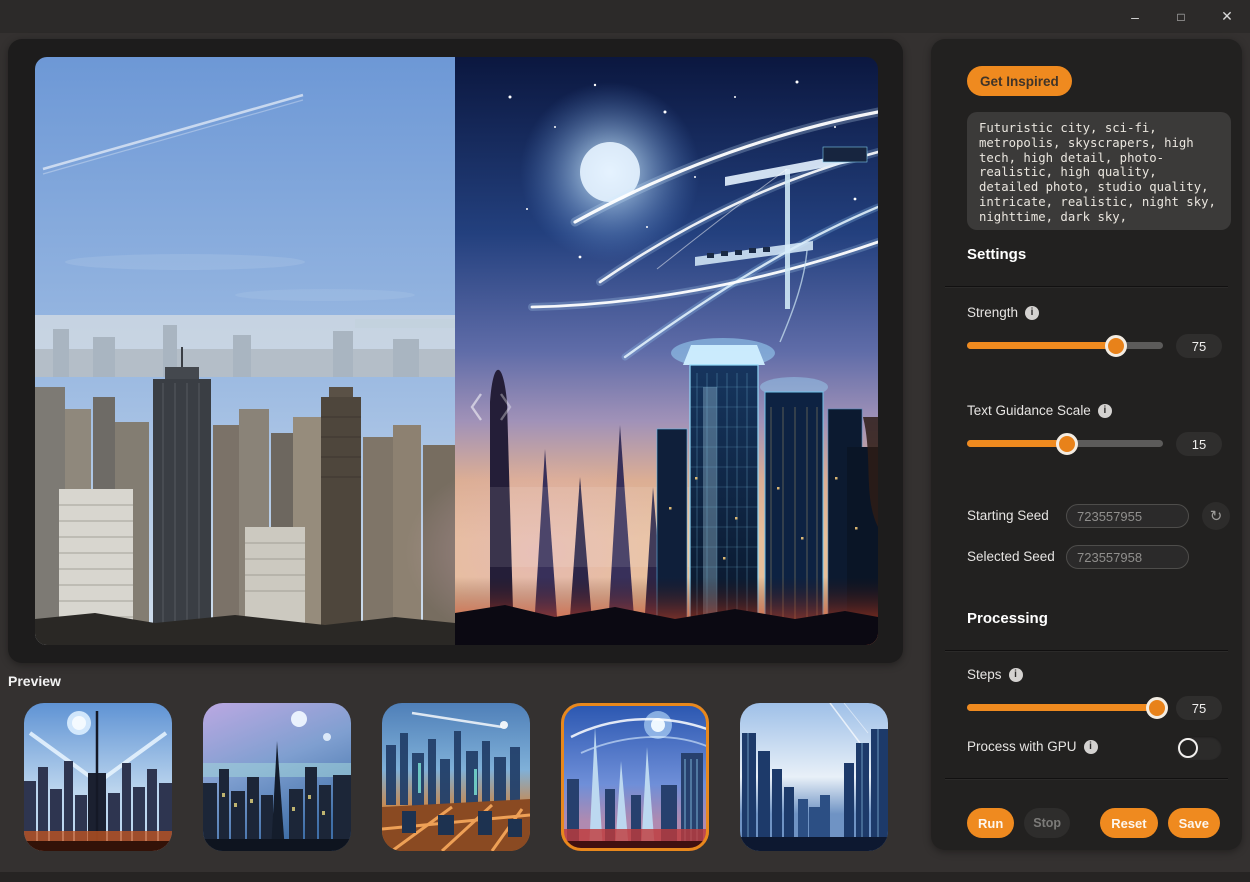 The image size is (1250, 882). I want to click on maximize-icon: □, so click(1181, 16).